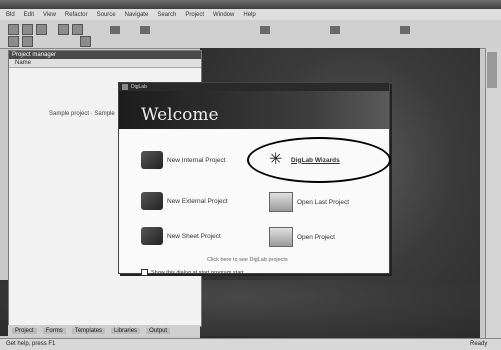 The height and width of the screenshot is (350, 501). What do you see at coordinates (479, 344) in the screenshot?
I see `status-ready: Ready` at bounding box center [479, 344].